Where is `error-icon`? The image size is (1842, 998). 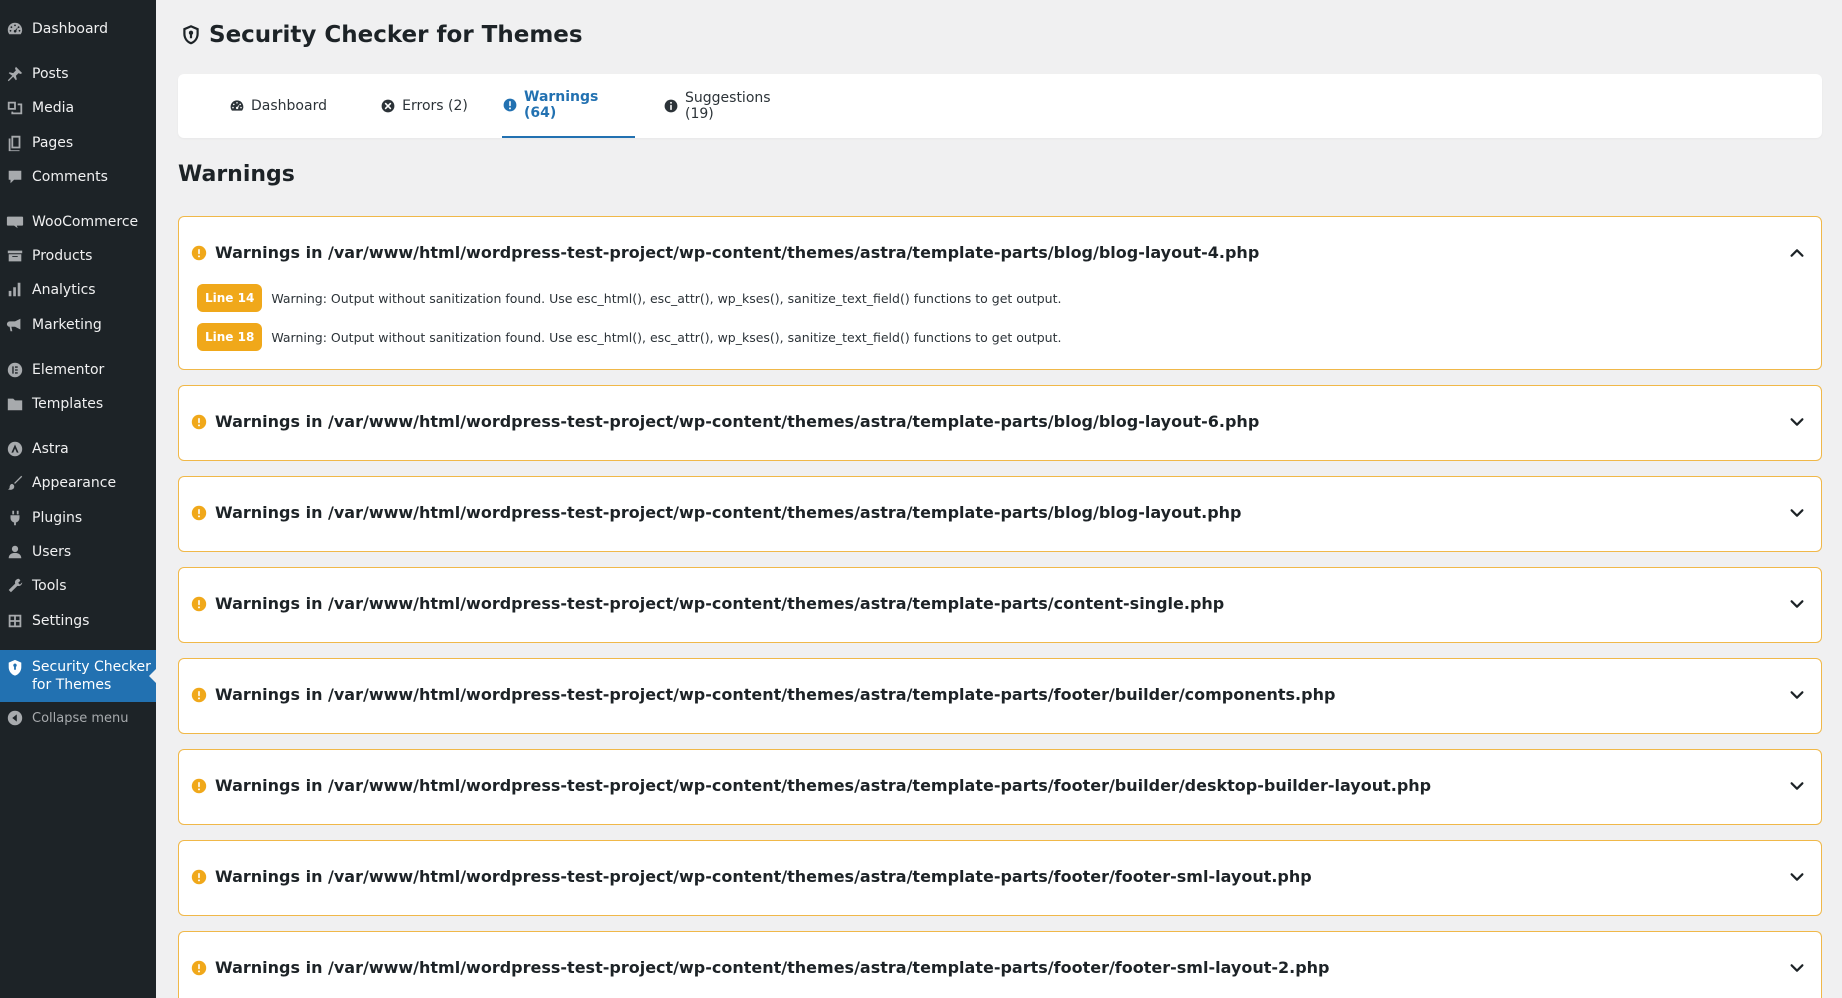
error-icon is located at coordinates (388, 106).